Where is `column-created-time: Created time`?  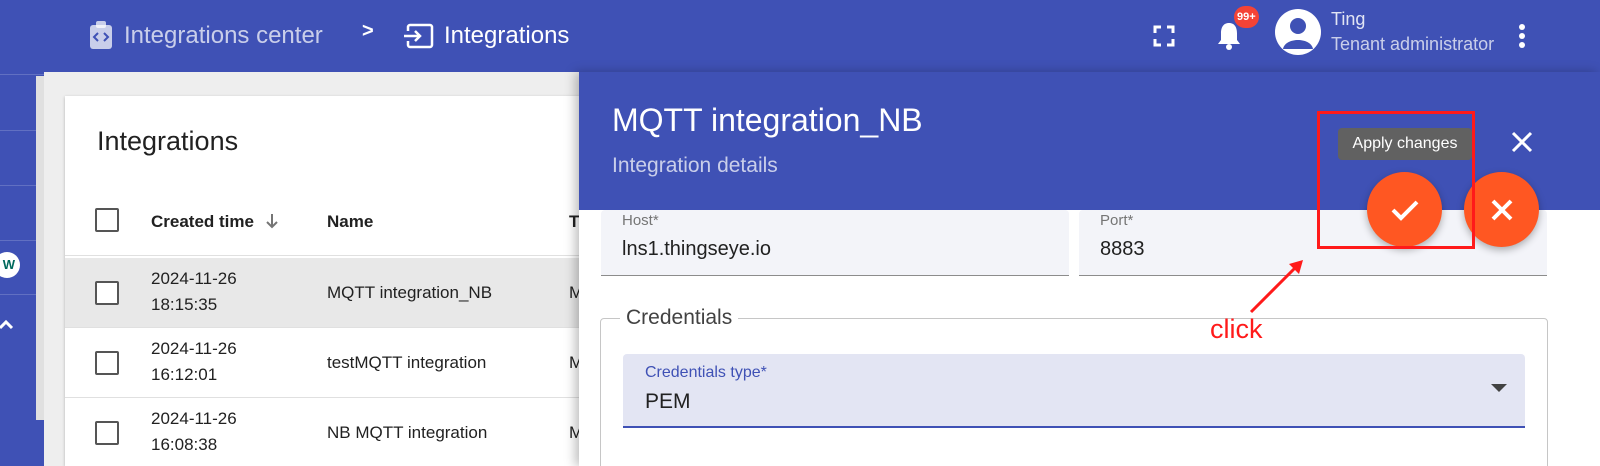
column-created-time: Created time is located at coordinates (215, 222).